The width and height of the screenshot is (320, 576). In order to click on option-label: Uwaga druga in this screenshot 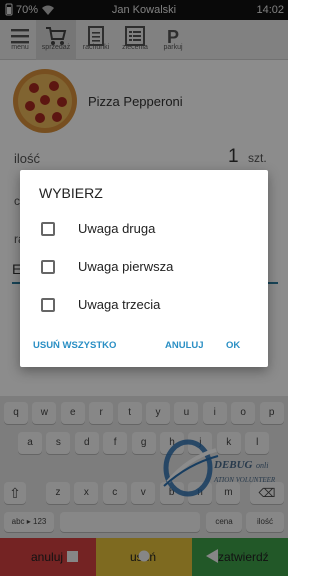, I will do `click(117, 228)`.